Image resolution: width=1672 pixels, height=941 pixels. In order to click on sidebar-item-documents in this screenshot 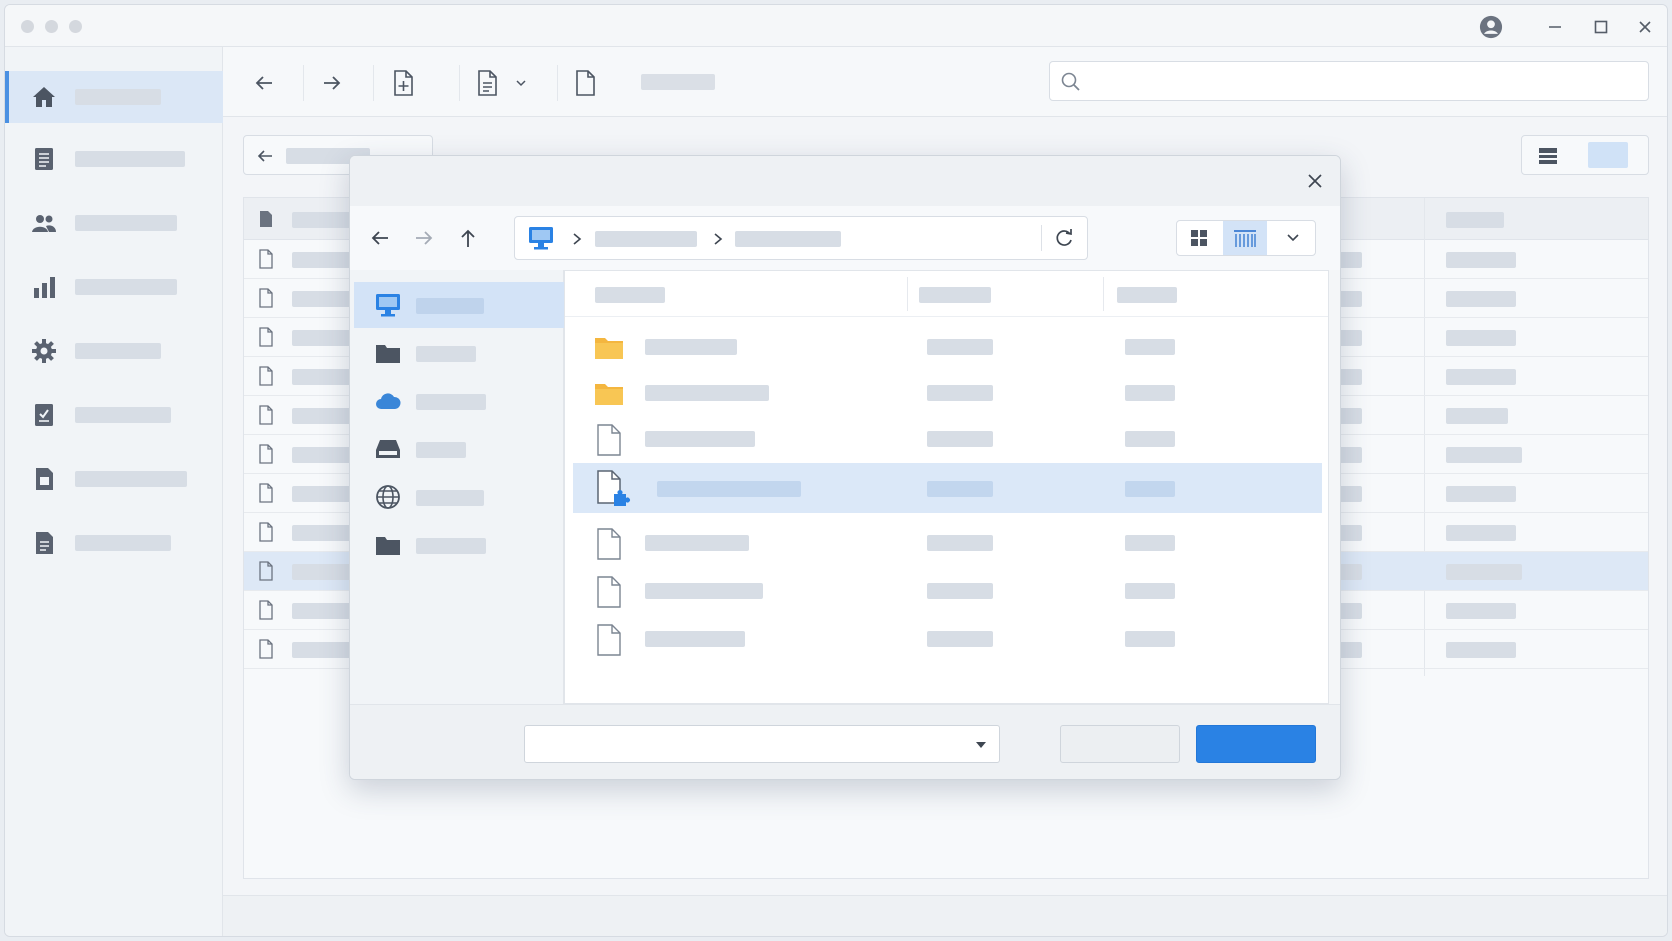, I will do `click(114, 479)`.